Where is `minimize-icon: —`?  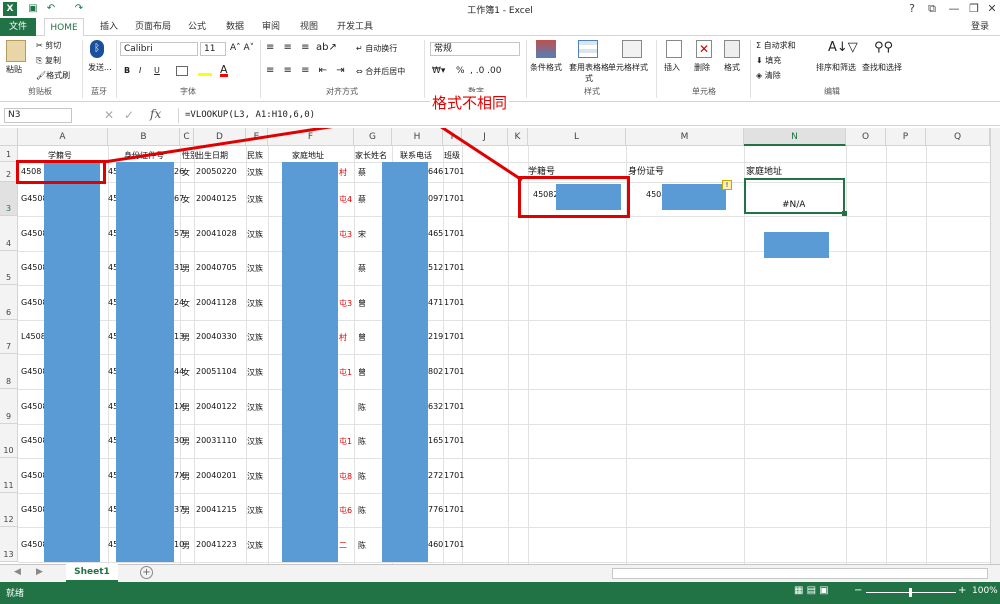 minimize-icon: — is located at coordinates (954, 9).